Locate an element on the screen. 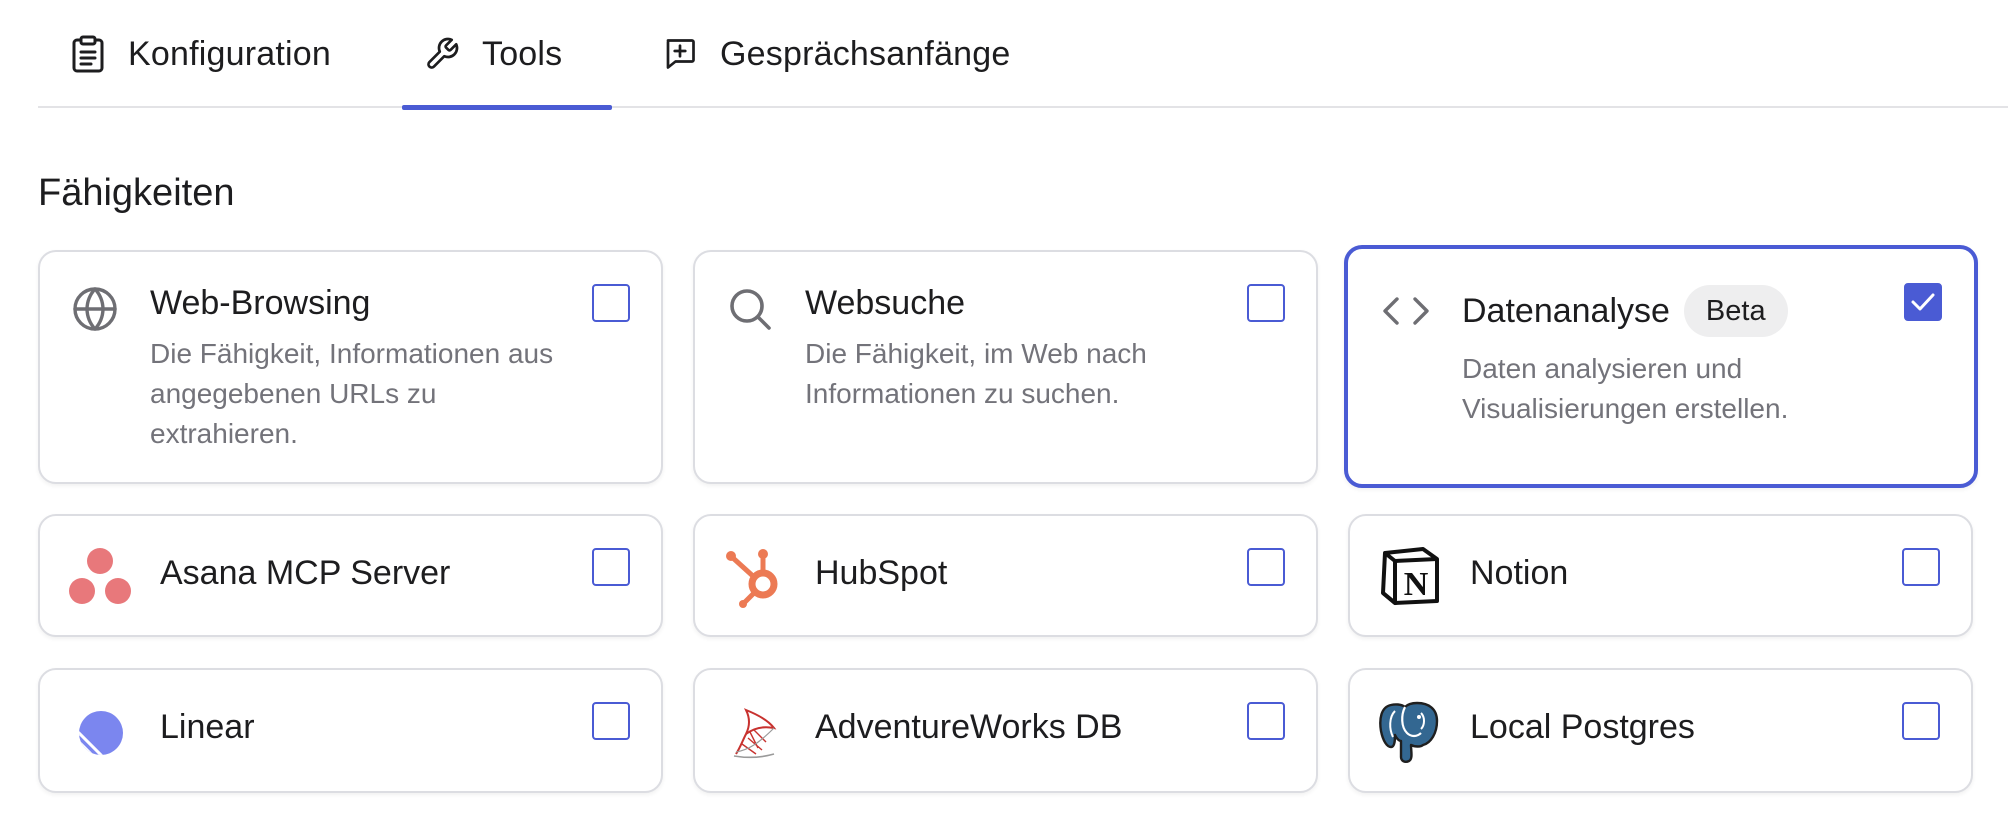 The height and width of the screenshot is (830, 2008). notion-checkbox is located at coordinates (1921, 567).